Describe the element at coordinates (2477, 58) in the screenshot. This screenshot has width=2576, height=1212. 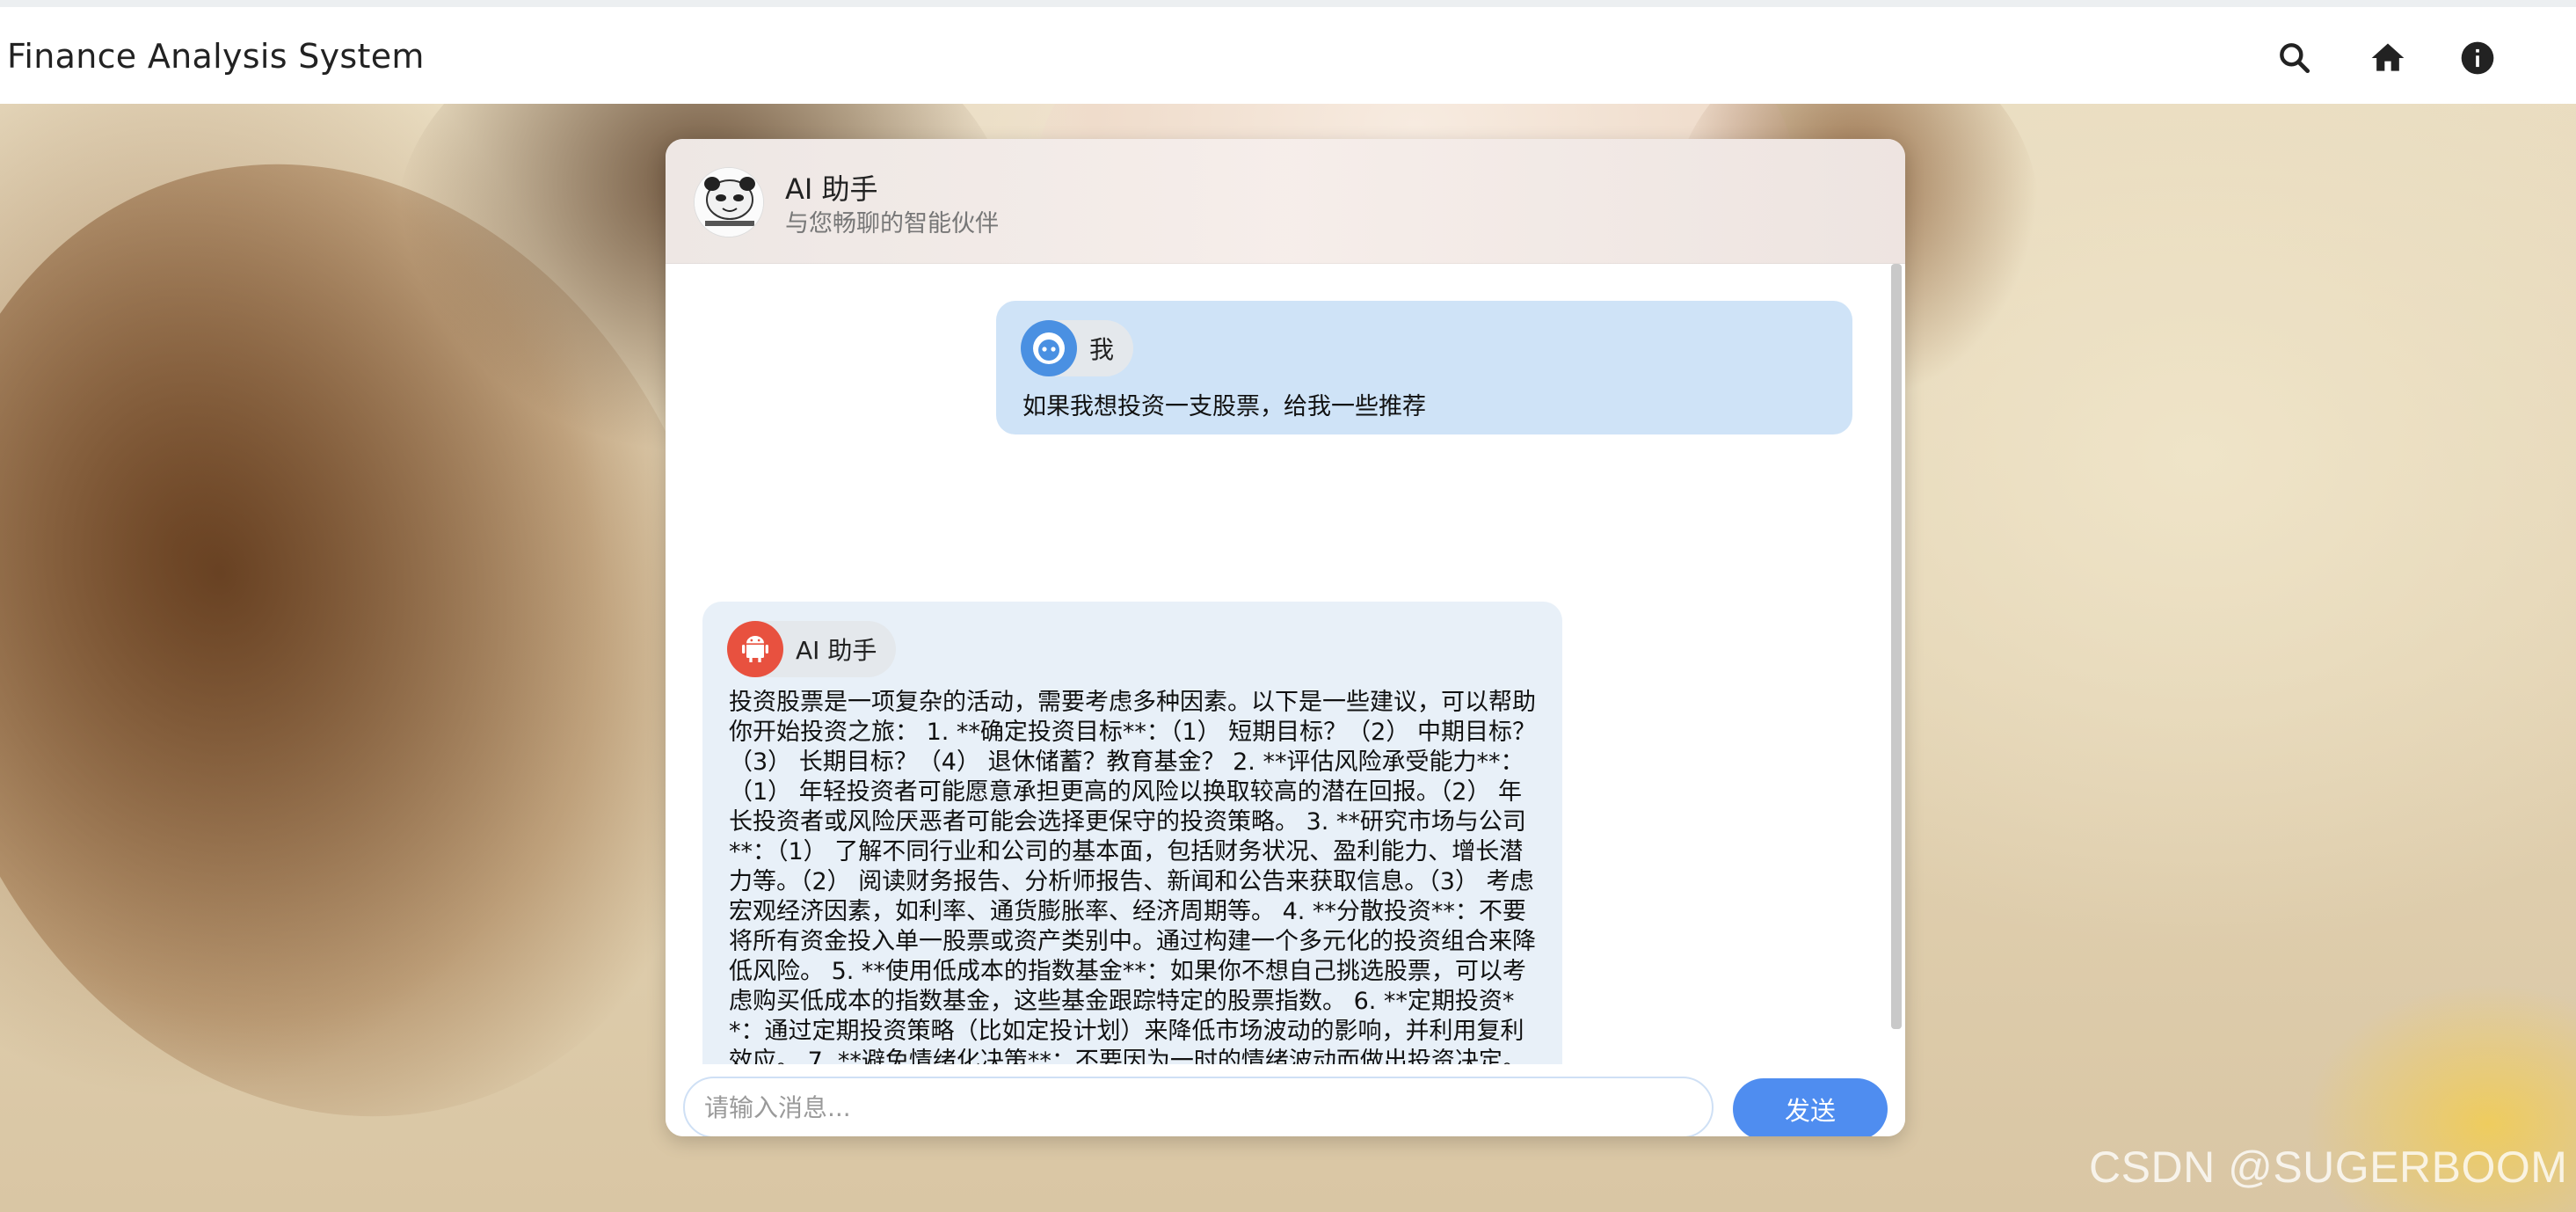
I see `info-icon` at that location.